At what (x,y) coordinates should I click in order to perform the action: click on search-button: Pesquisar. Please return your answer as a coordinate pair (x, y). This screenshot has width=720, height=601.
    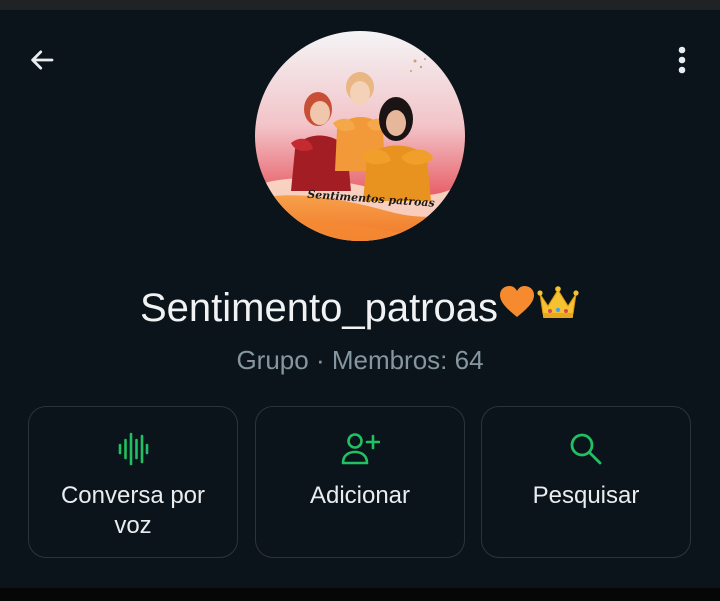
    Looking at the image, I should click on (586, 482).